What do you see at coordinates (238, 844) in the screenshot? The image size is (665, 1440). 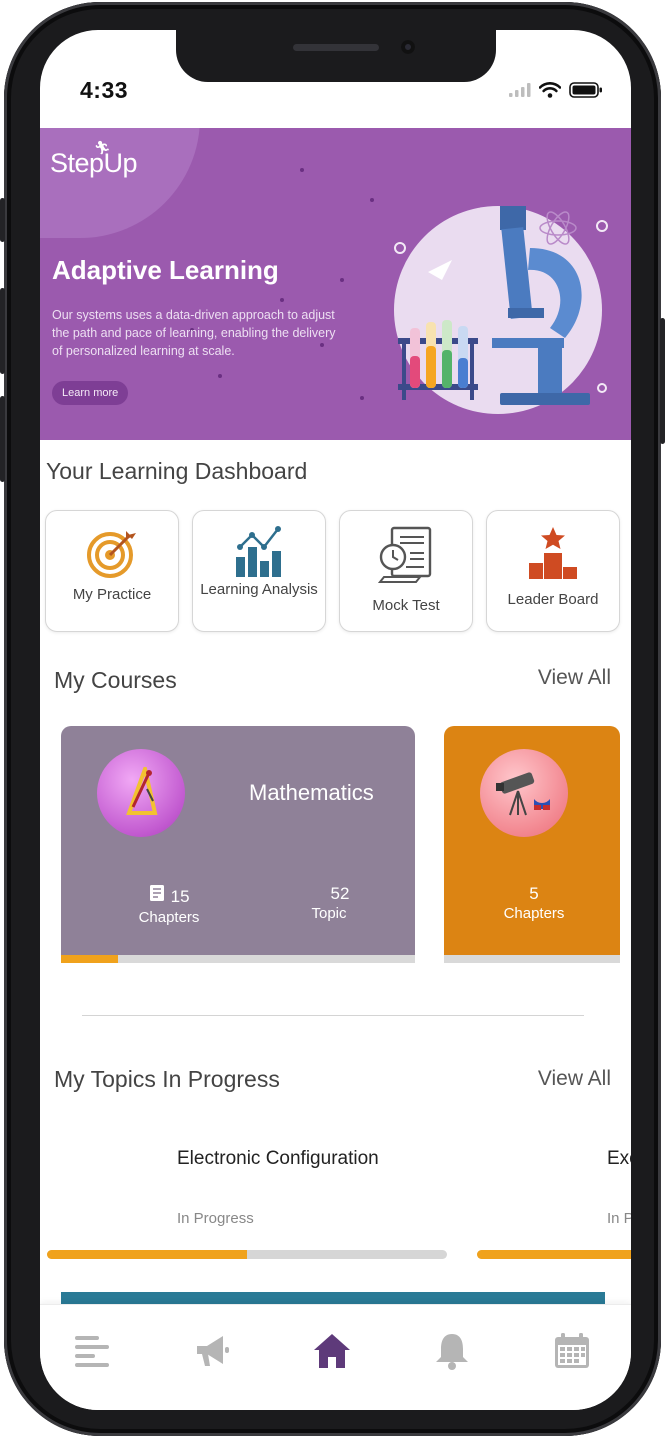 I see `course-card-mathematics: Mathematics 15 Chapters 52 Topic` at bounding box center [238, 844].